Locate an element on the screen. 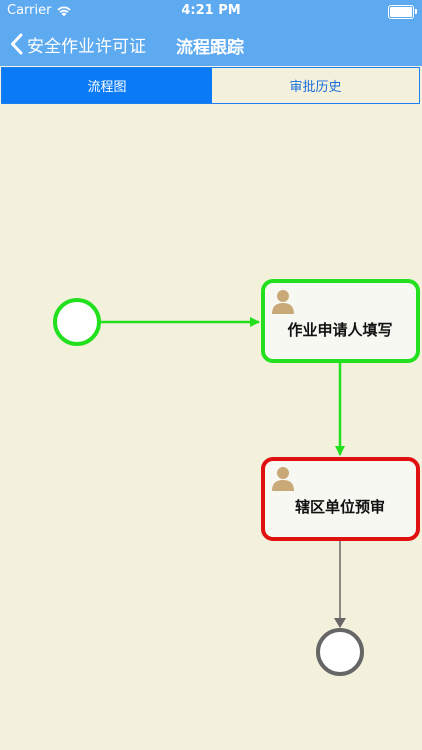 The width and height of the screenshot is (422, 750). end-event is located at coordinates (340, 652).